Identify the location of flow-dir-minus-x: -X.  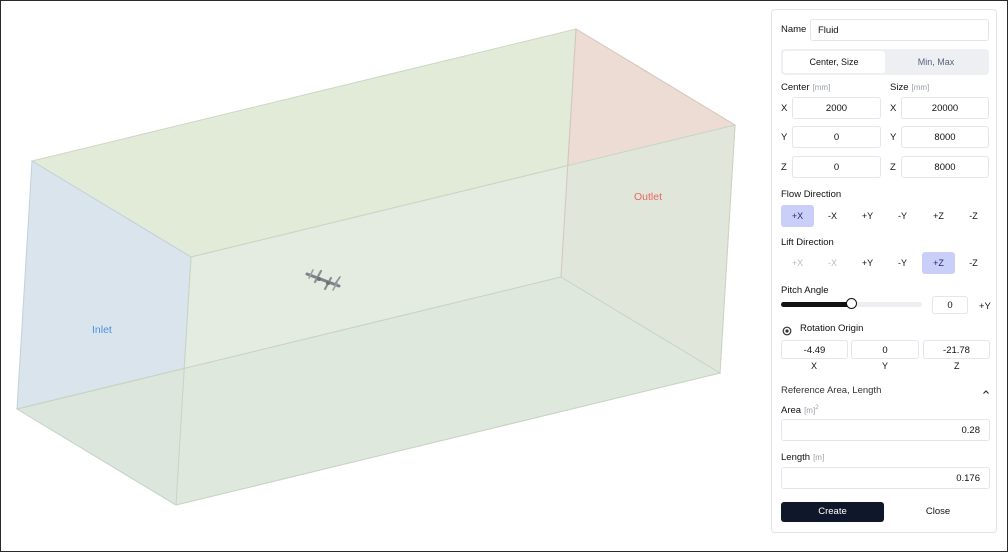
(832, 216).